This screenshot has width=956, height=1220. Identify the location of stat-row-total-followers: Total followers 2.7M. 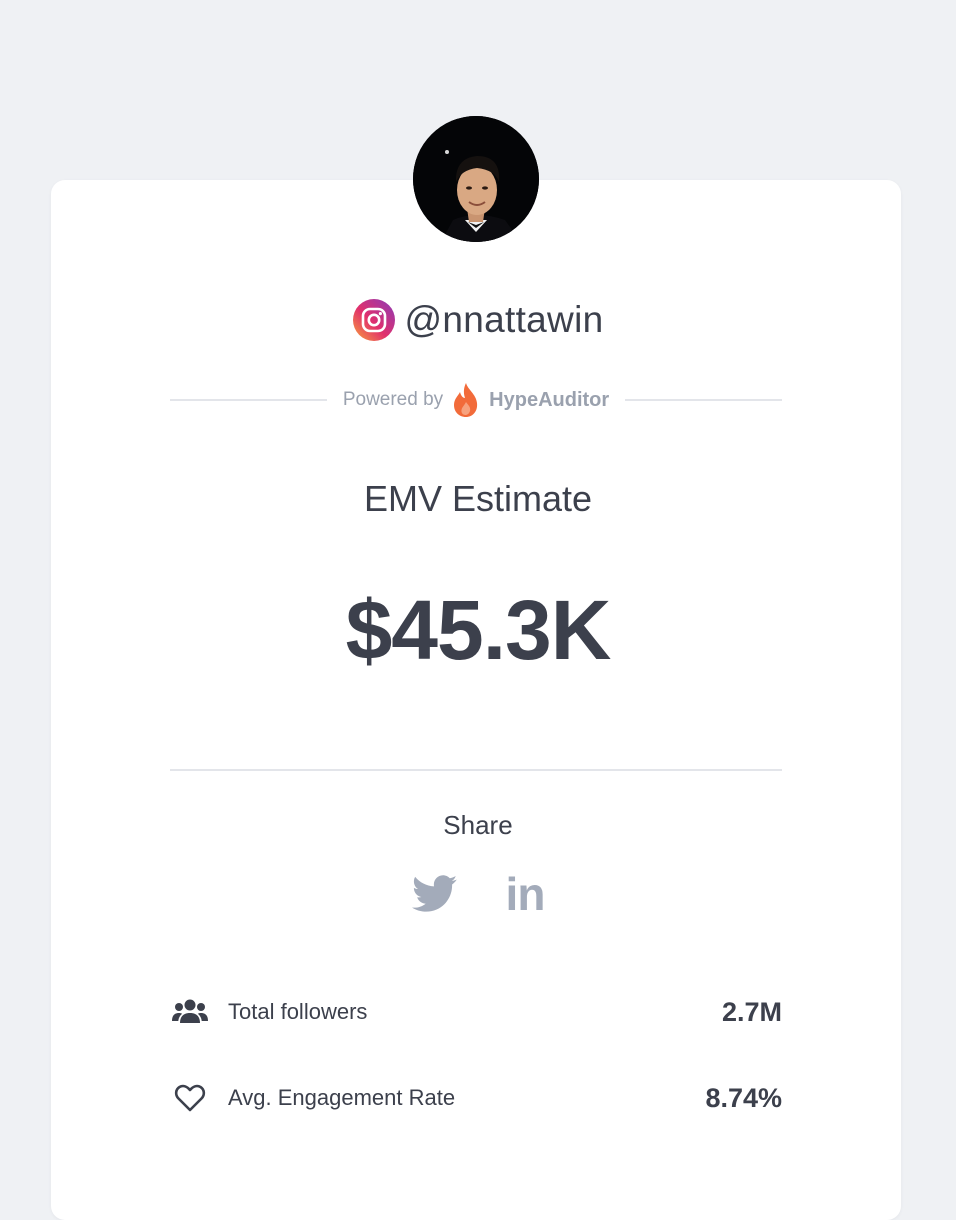
(476, 1012).